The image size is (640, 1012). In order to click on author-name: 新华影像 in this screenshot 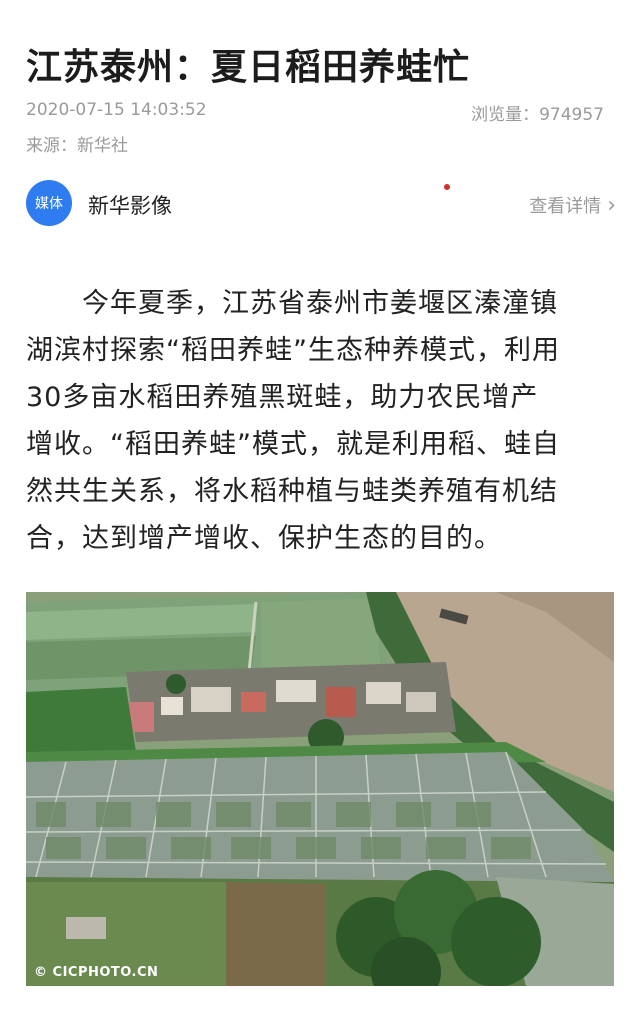, I will do `click(130, 205)`.